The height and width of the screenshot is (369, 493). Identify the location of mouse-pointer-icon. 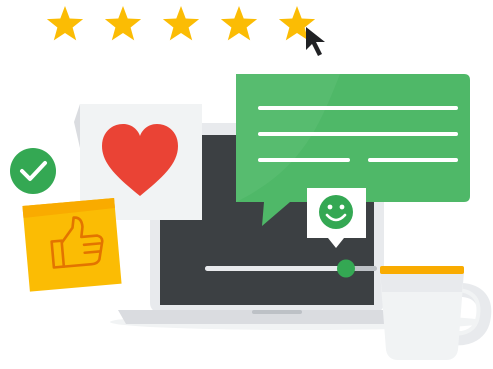
(315, 41).